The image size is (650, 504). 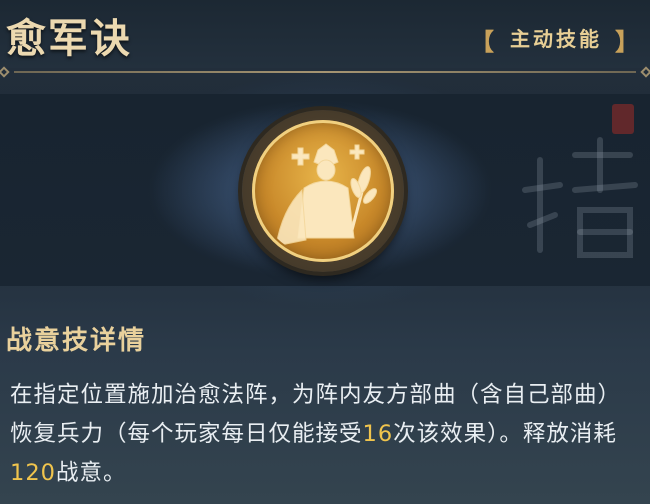 I want to click on divider-ornament-left, so click(x=5, y=72).